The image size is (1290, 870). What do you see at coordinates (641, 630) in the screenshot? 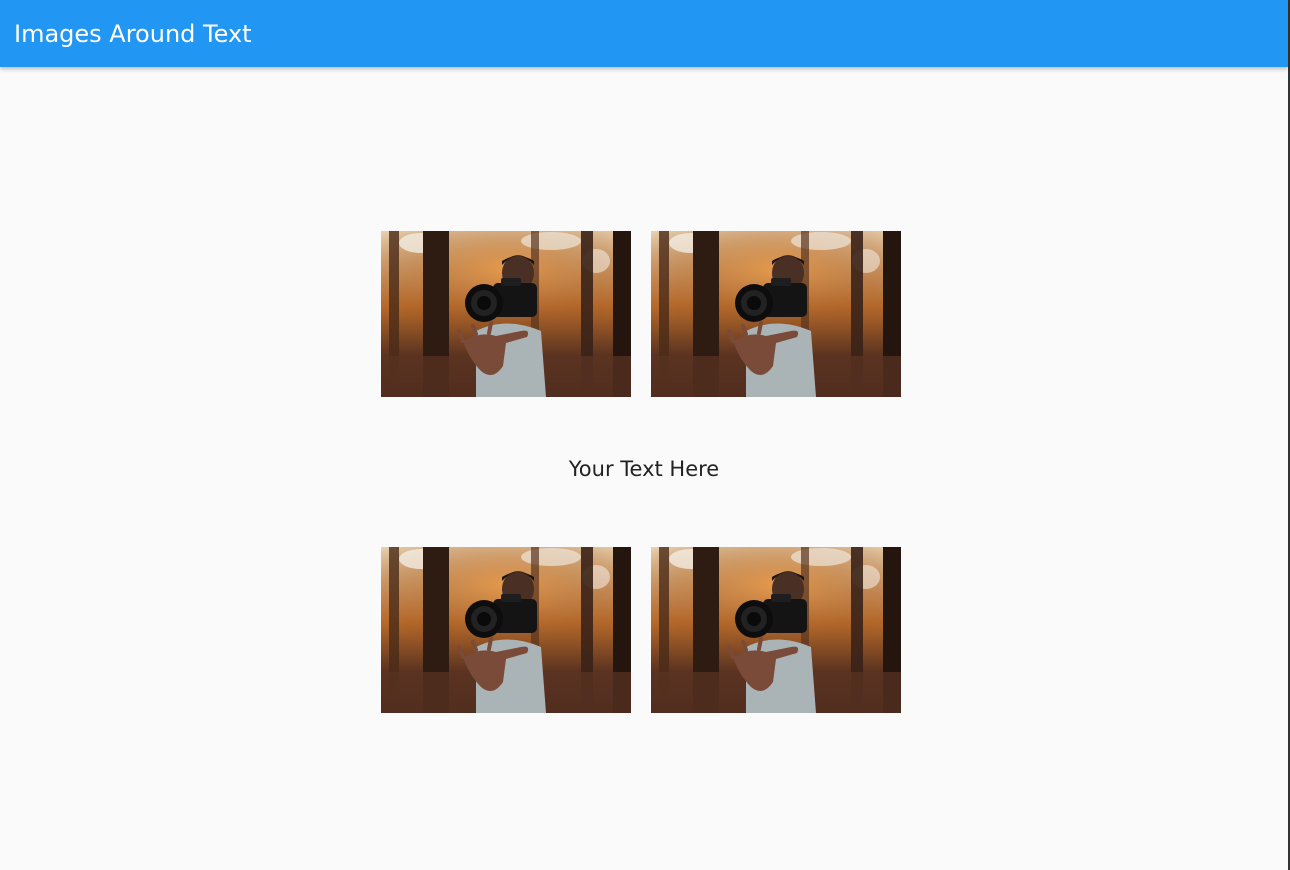
I see `bottom-image-row` at bounding box center [641, 630].